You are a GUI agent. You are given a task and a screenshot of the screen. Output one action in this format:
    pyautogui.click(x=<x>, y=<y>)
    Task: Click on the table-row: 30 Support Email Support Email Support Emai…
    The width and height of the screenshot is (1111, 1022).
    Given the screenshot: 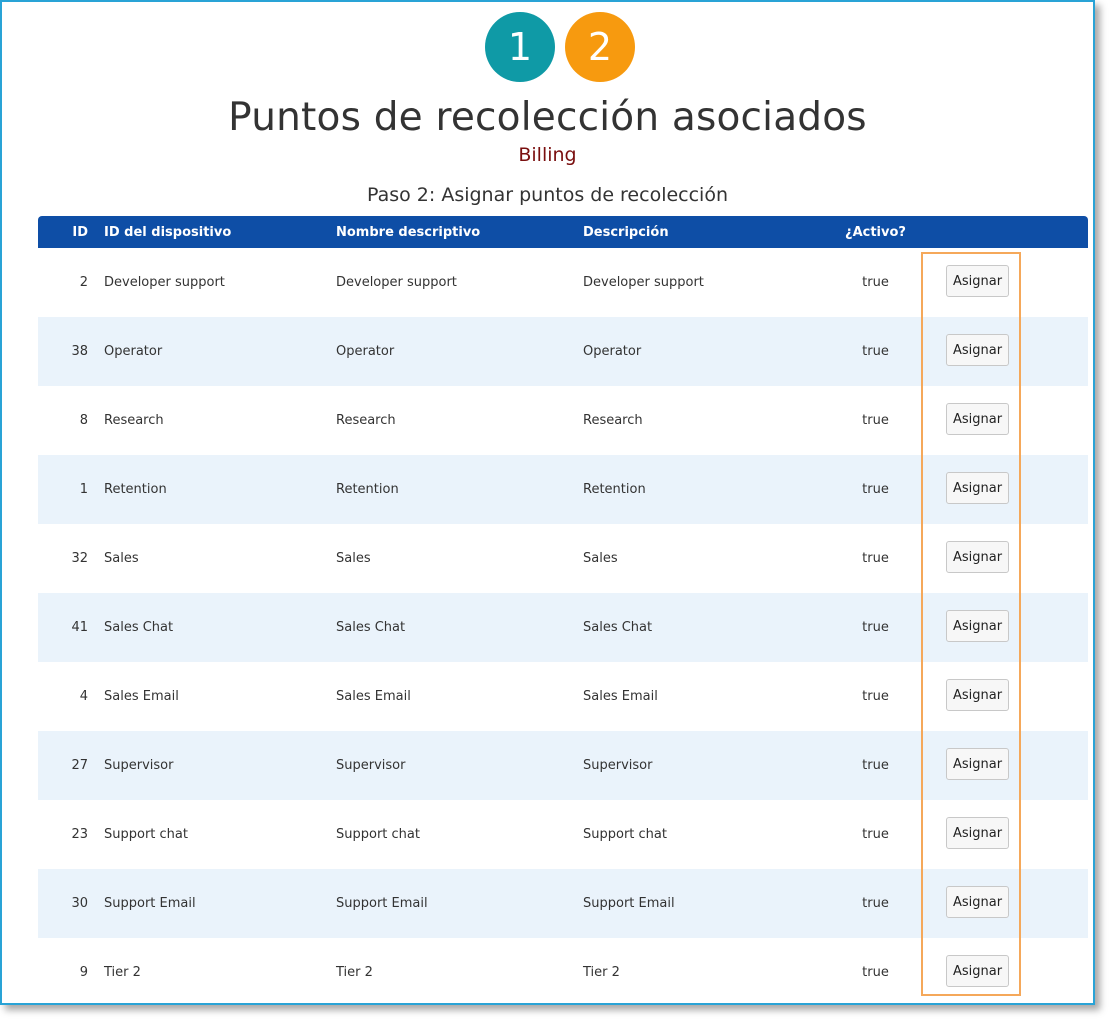 What is the action you would take?
    pyautogui.click(x=563, y=903)
    